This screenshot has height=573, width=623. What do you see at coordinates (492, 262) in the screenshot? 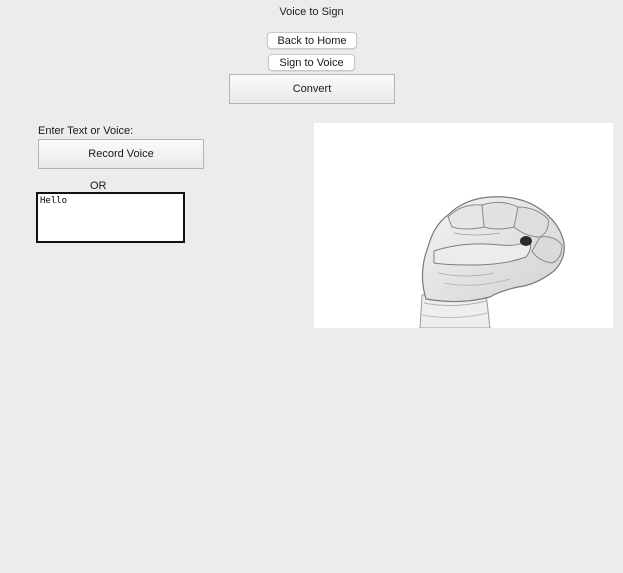
I see `hand-sign-fist-icon` at bounding box center [492, 262].